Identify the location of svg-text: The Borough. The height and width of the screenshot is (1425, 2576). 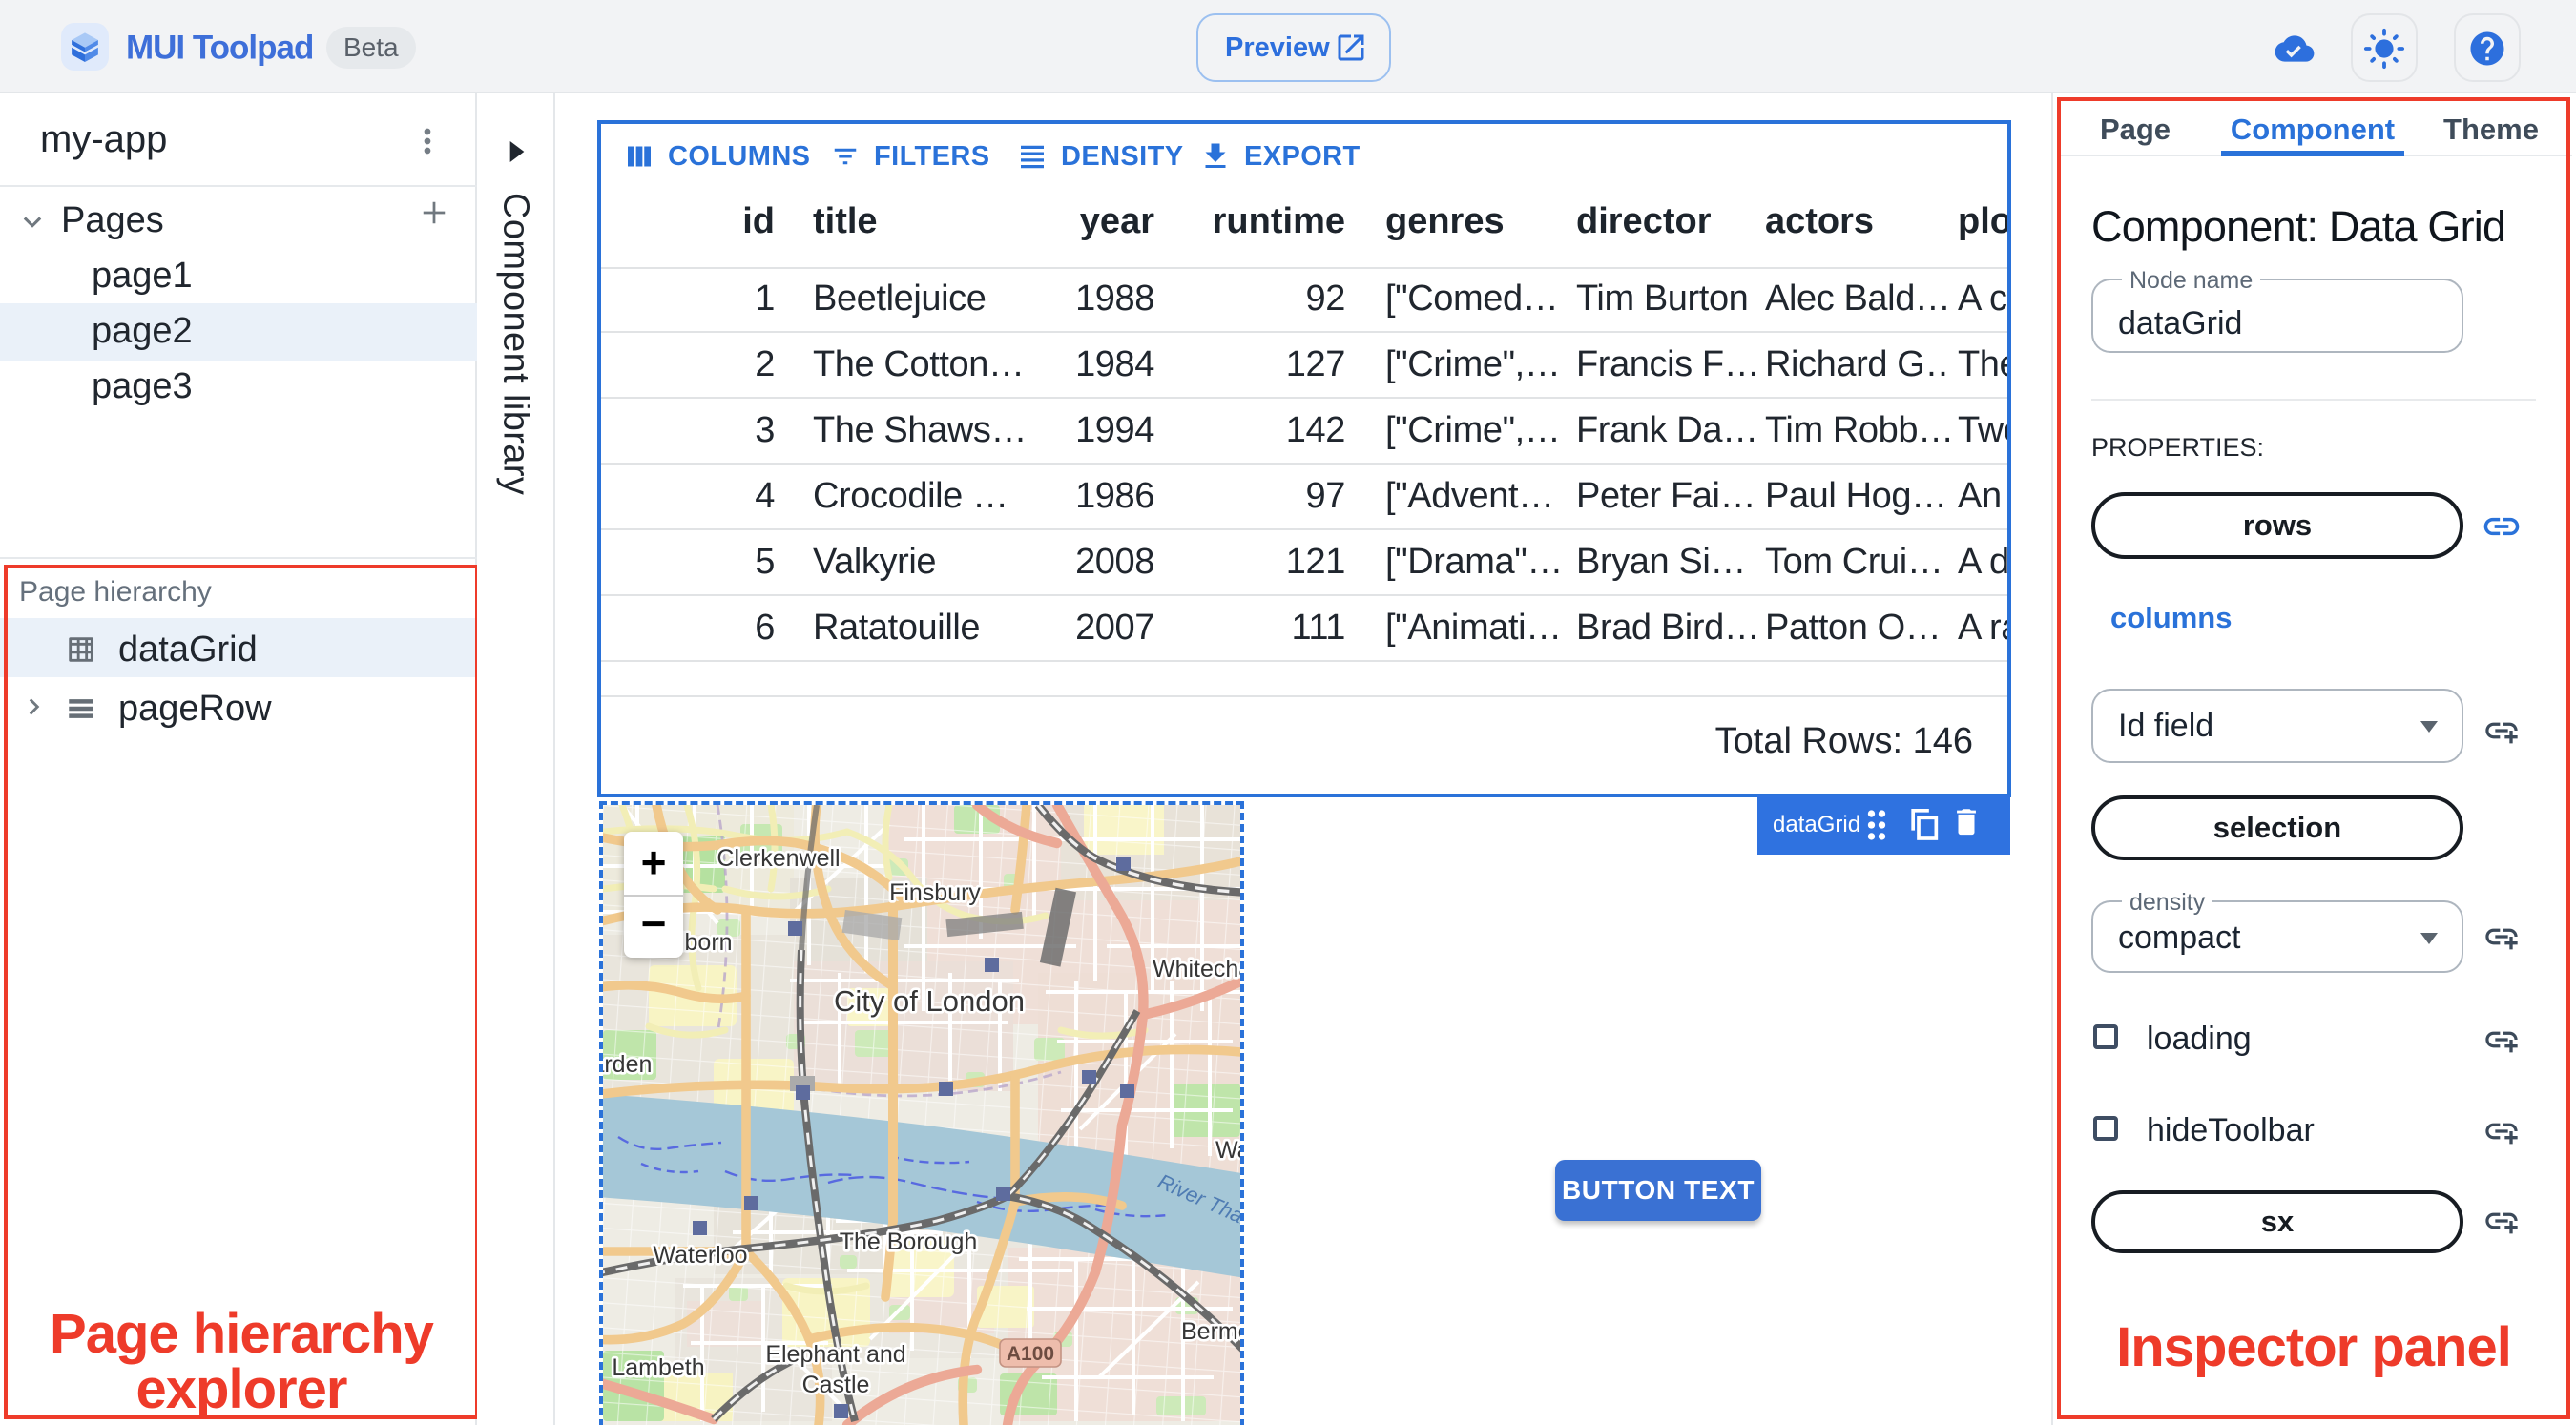
(909, 1242).